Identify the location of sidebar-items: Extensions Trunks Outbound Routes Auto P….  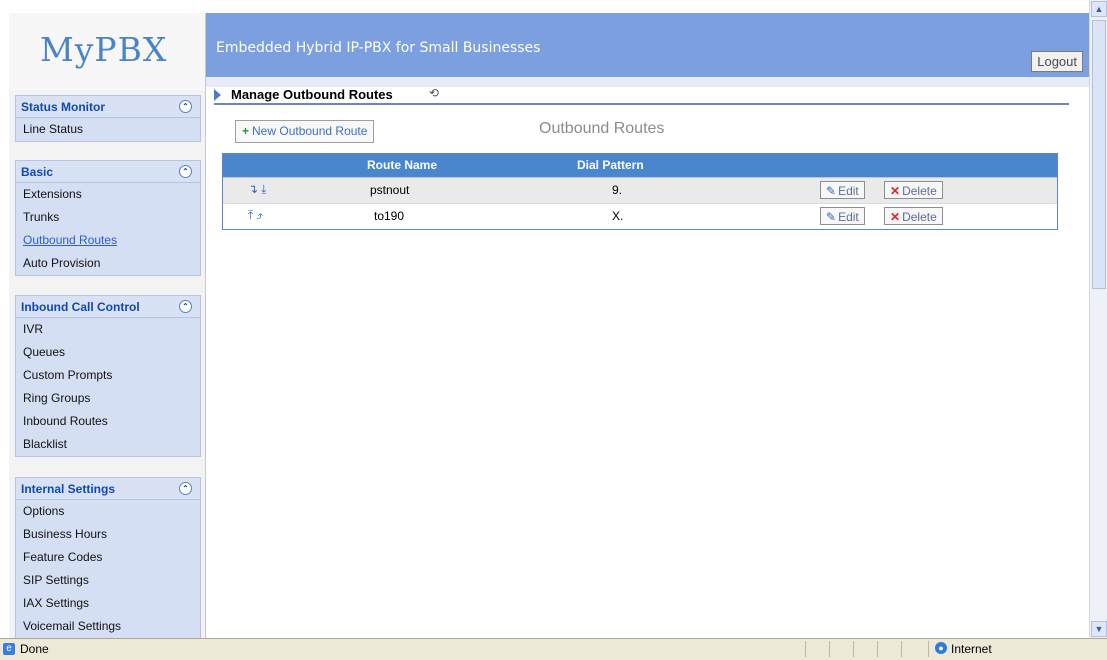
(108, 229).